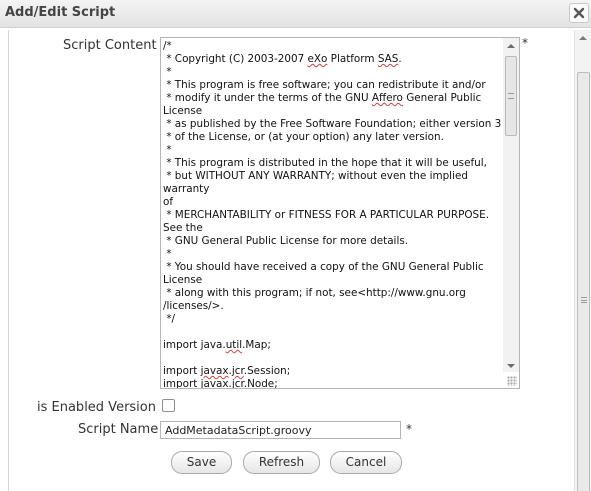 This screenshot has height=491, width=591. I want to click on code-line: import javax.jcr.Node;, so click(333, 383).